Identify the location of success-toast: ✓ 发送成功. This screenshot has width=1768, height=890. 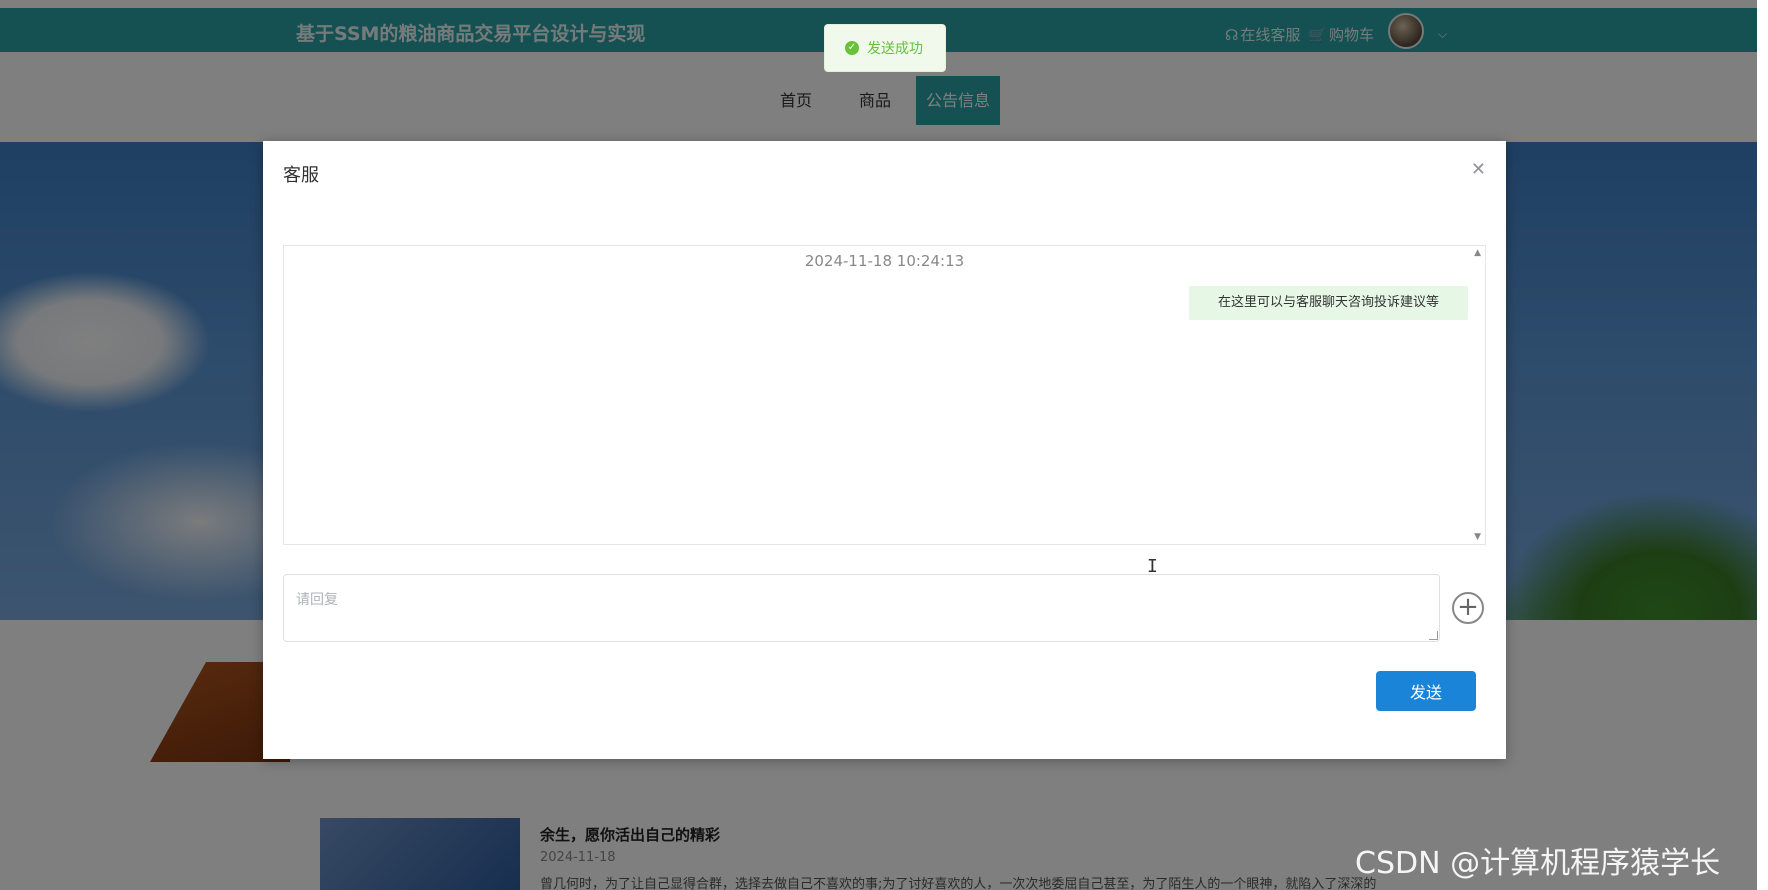
(885, 48).